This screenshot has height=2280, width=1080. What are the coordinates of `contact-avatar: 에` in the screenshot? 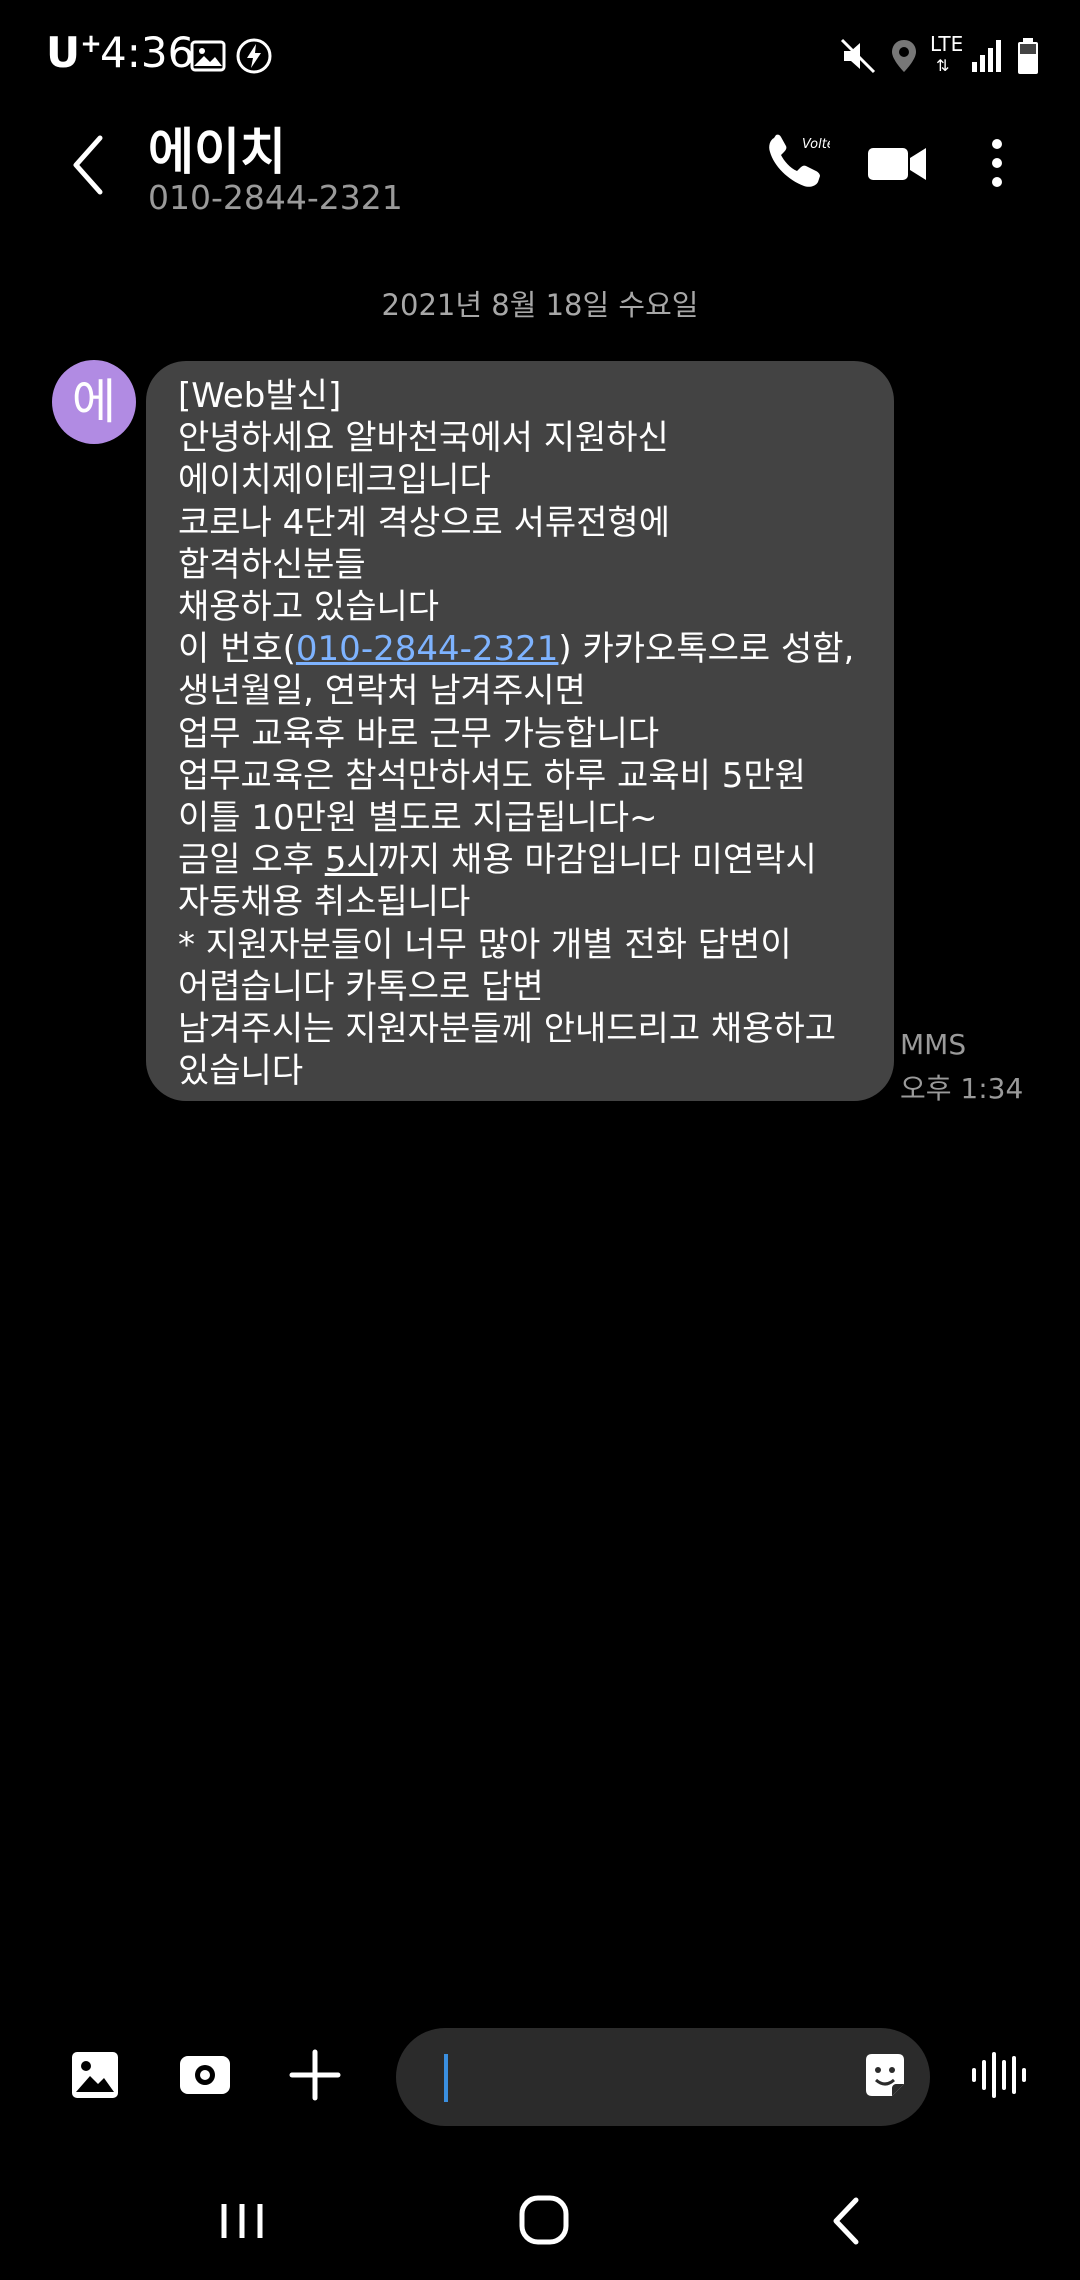 It's located at (94, 402).